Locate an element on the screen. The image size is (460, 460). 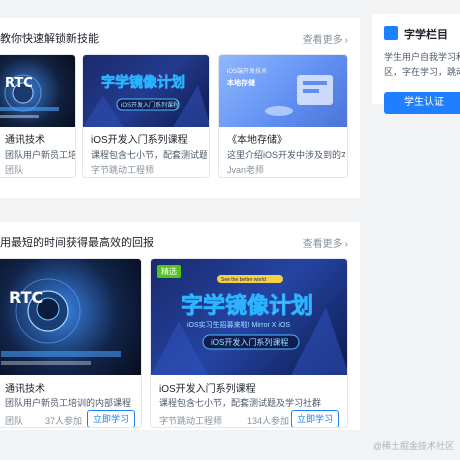
mirror-plan-illustration: 字学镜像计划 iOS开发入门系列课程 is located at coordinates (146, 100).